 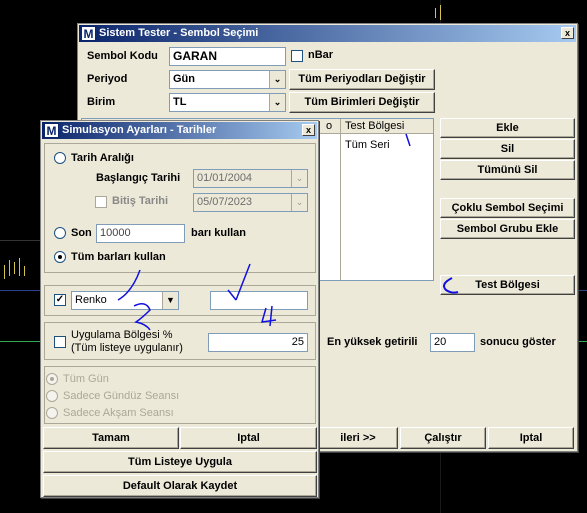 What do you see at coordinates (329, 126) in the screenshot?
I see `grid-header-partial: o` at bounding box center [329, 126].